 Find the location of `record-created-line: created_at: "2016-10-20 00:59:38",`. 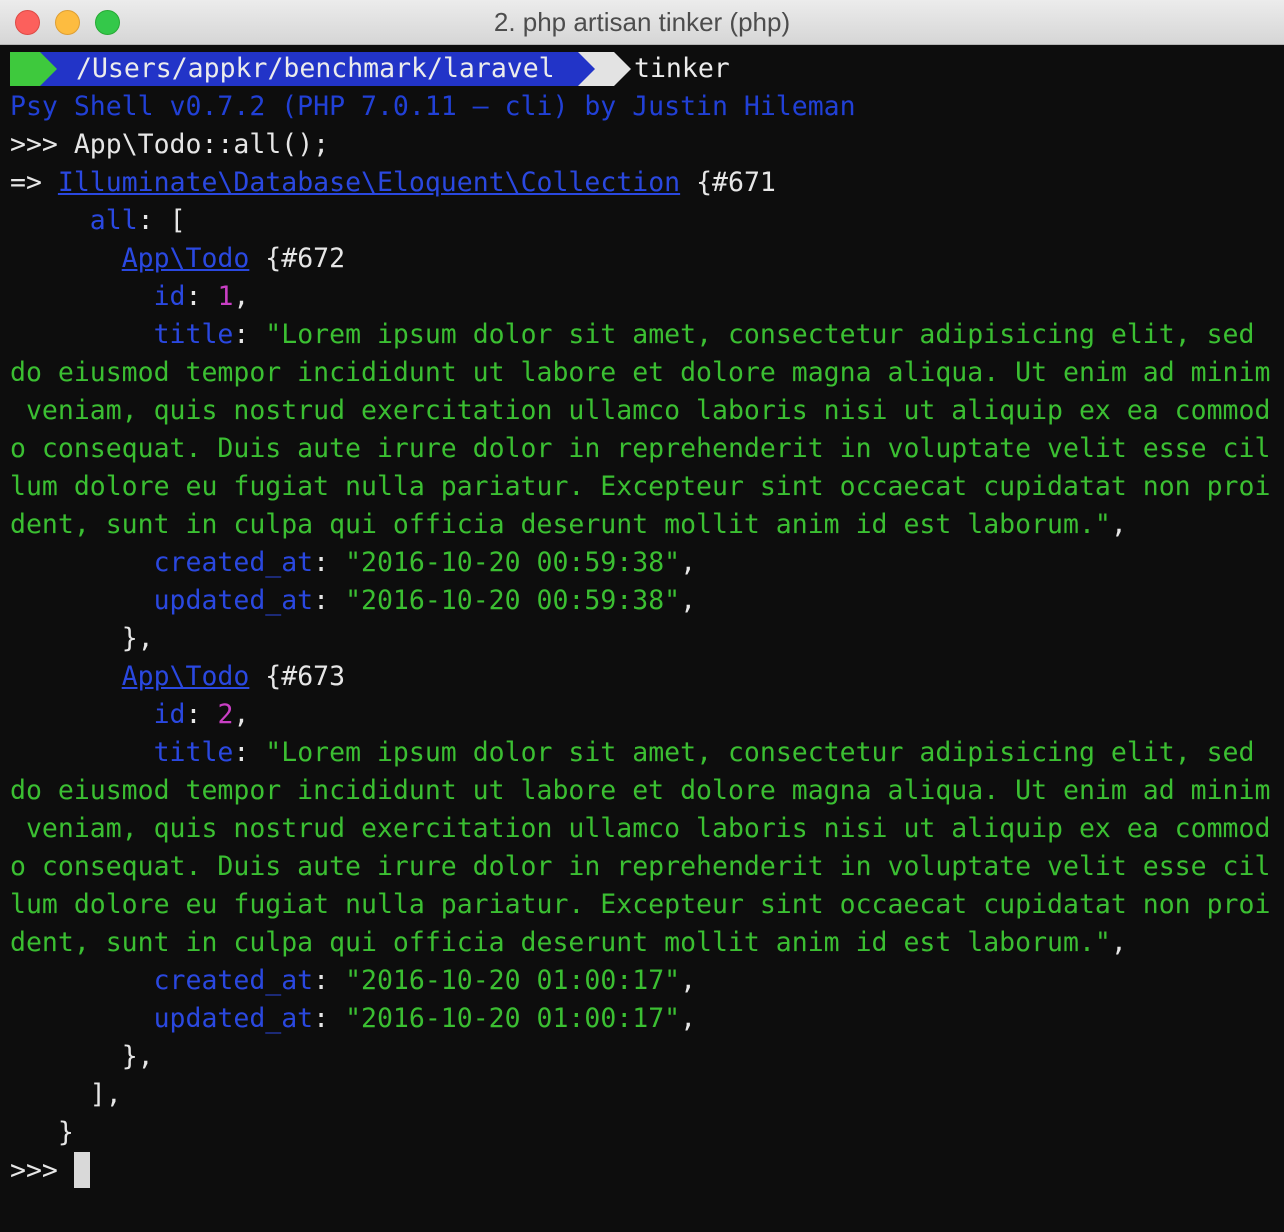

record-created-line: created_at: "2016-10-20 00:59:38", is located at coordinates (425, 562).